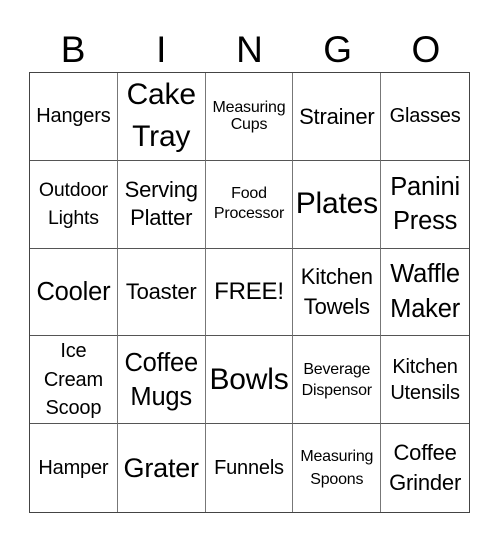 This screenshot has width=500, height=544. Describe the element at coordinates (74, 292) in the screenshot. I see `bingo-cell: Cooler` at that location.